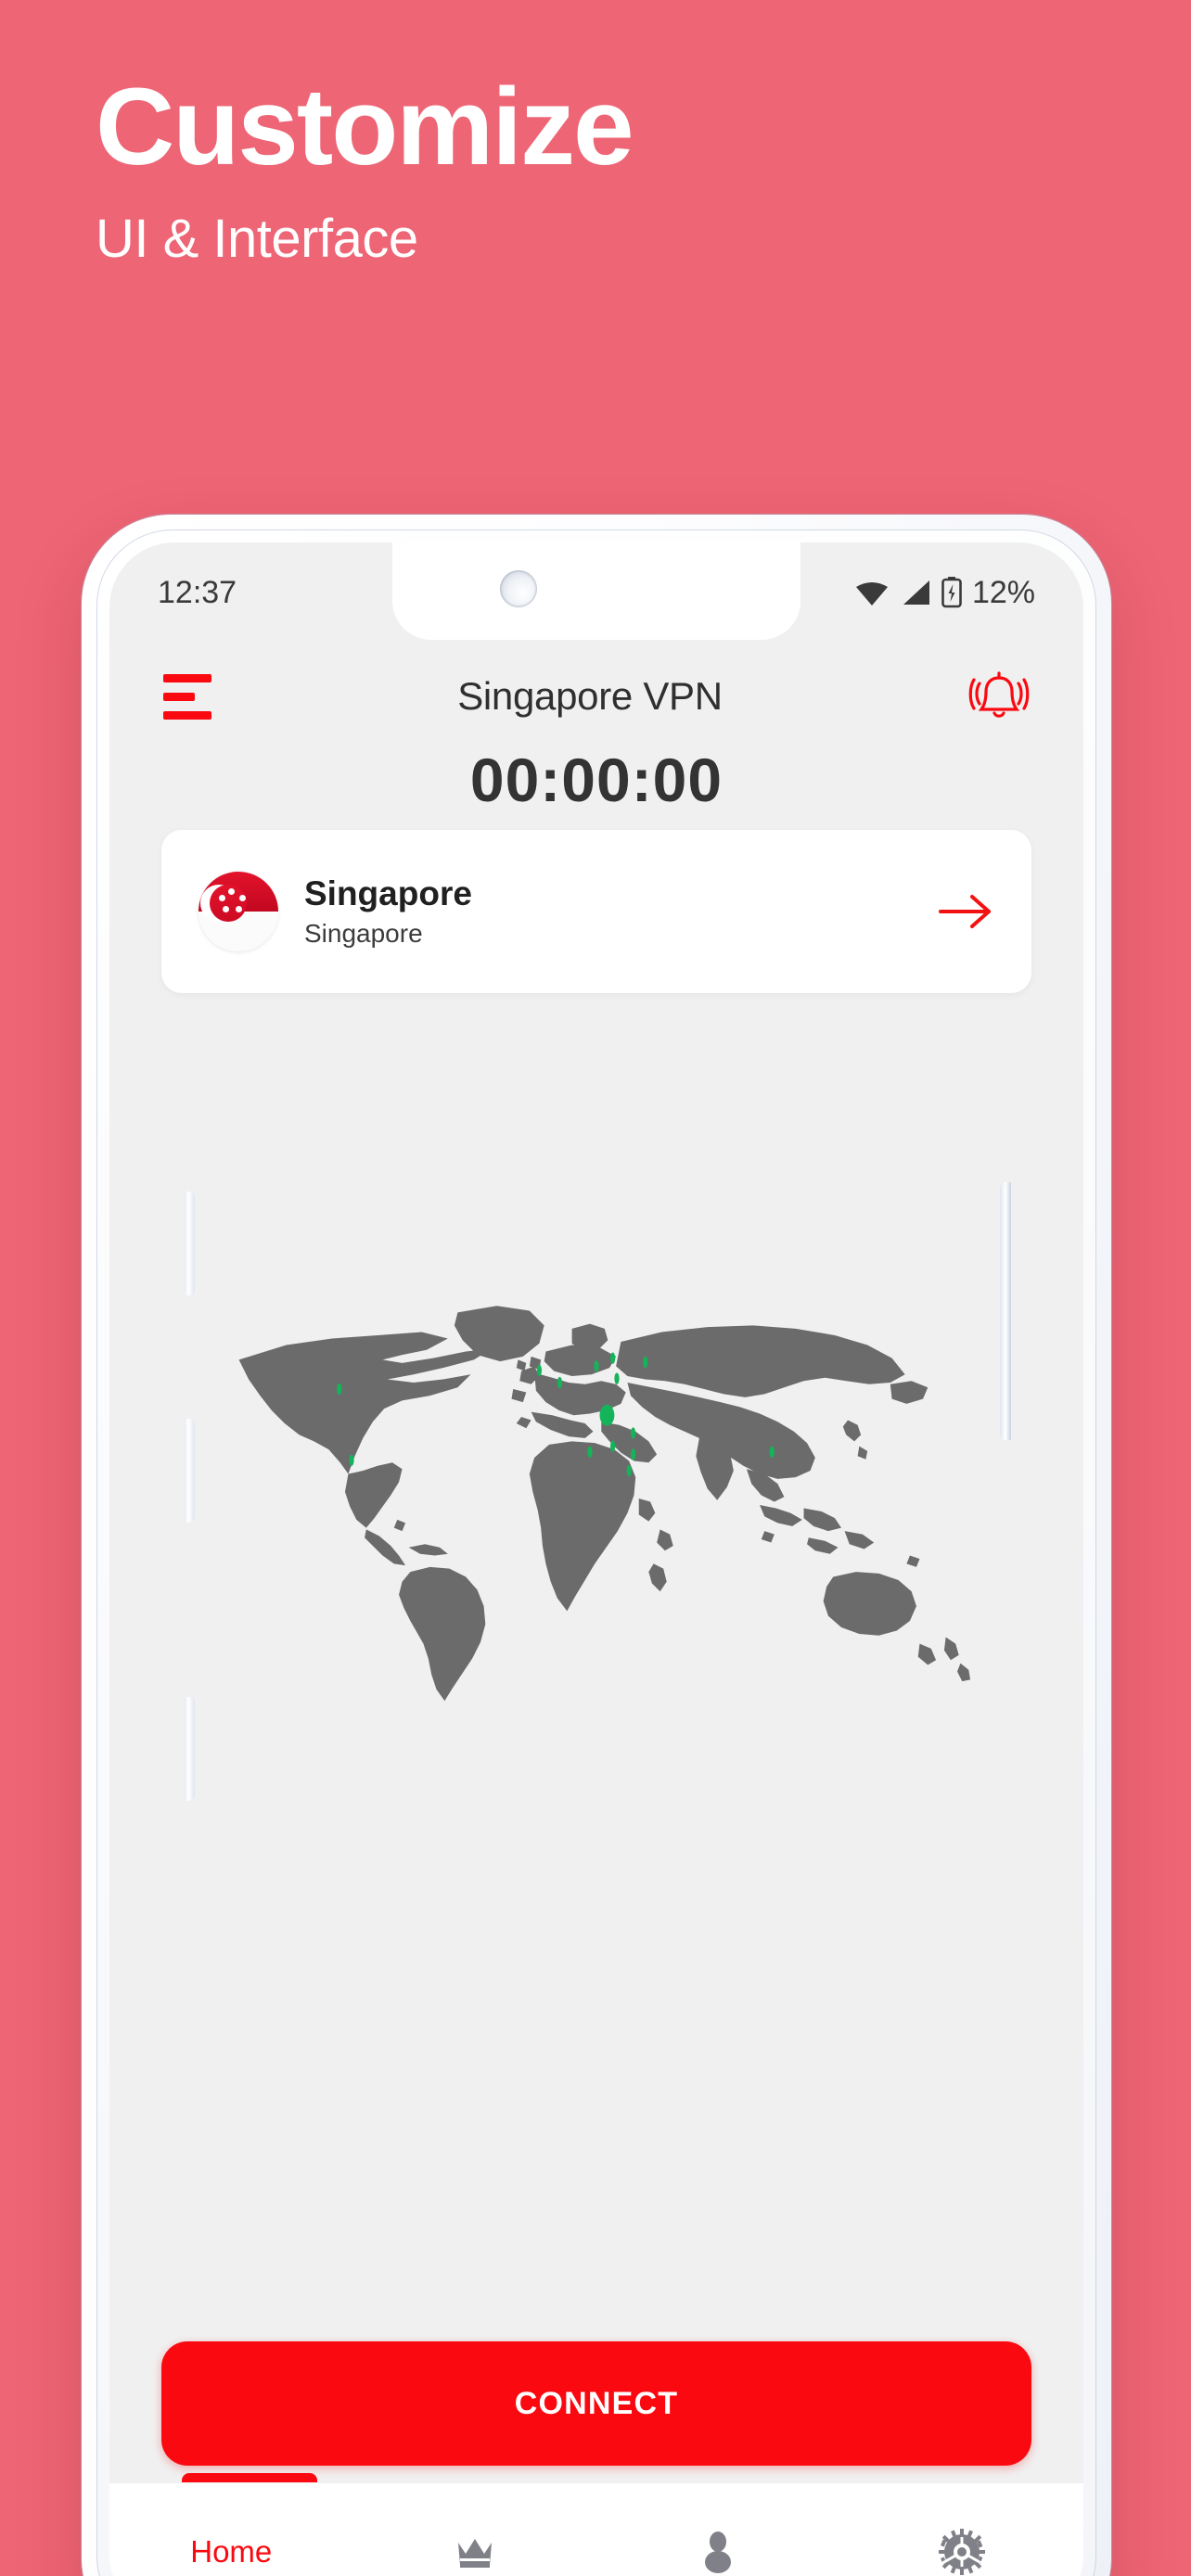  What do you see at coordinates (519, 588) in the screenshot?
I see `front-camera-icon` at bounding box center [519, 588].